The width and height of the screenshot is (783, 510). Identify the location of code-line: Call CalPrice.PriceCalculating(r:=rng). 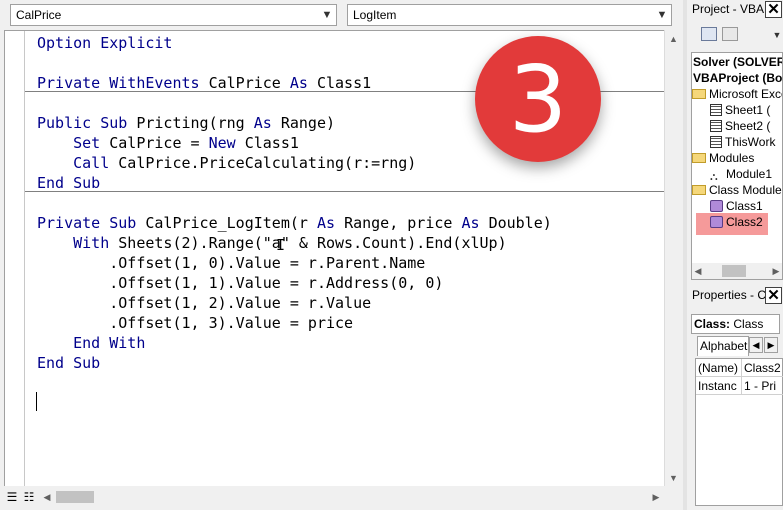
(226, 163).